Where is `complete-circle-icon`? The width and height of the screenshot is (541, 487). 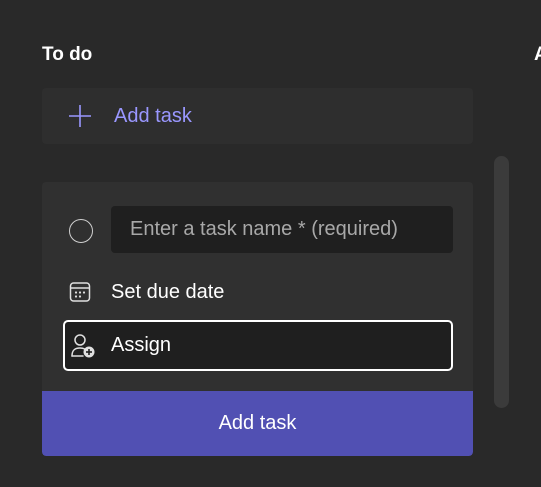
complete-circle-icon is located at coordinates (81, 231).